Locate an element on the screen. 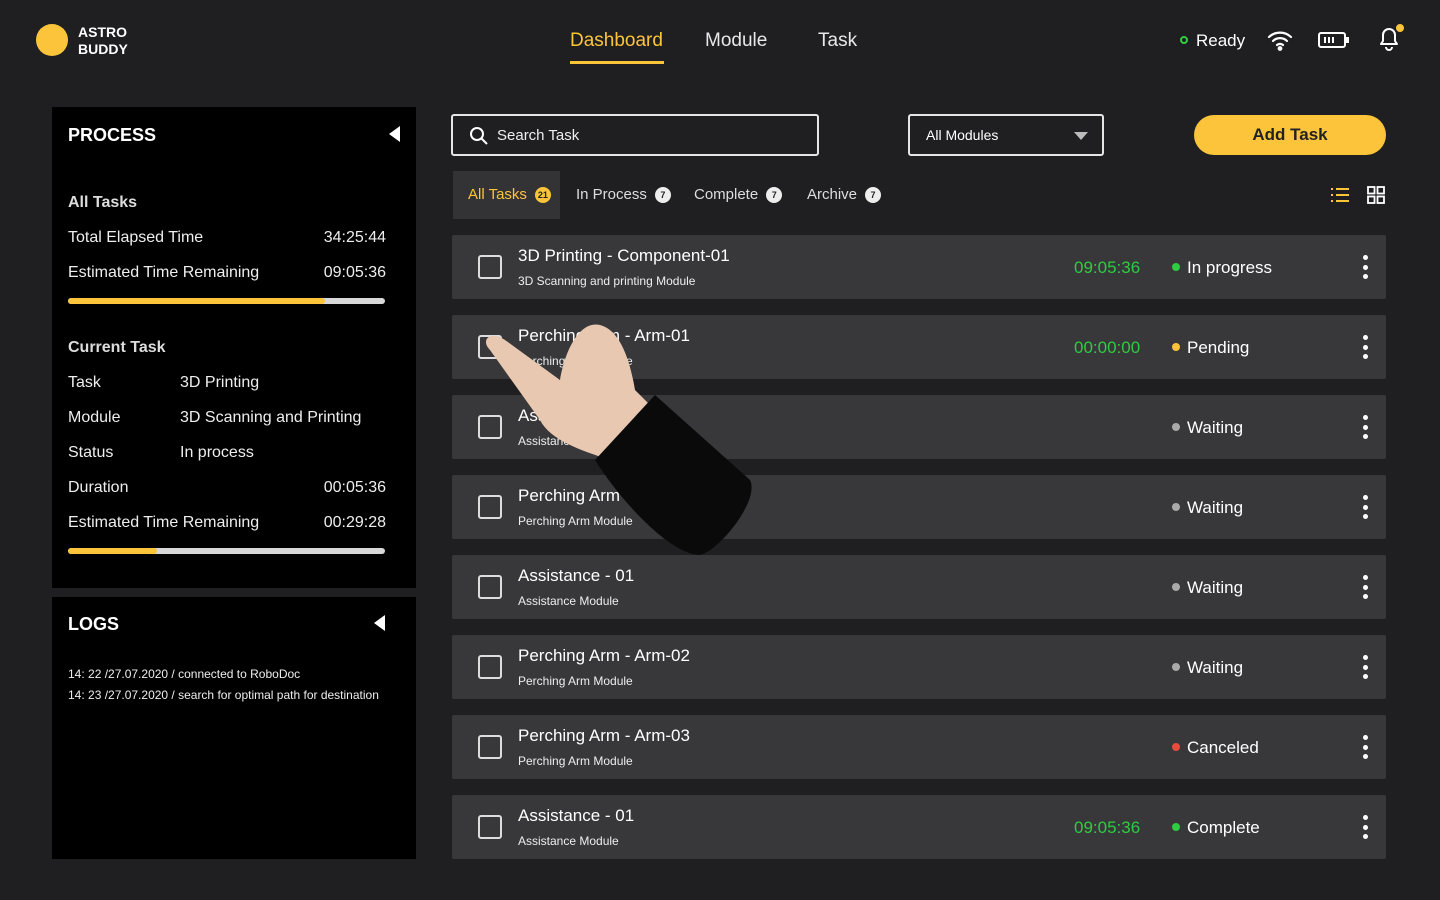  task-module: 3D Scanning and printing Module is located at coordinates (607, 281).